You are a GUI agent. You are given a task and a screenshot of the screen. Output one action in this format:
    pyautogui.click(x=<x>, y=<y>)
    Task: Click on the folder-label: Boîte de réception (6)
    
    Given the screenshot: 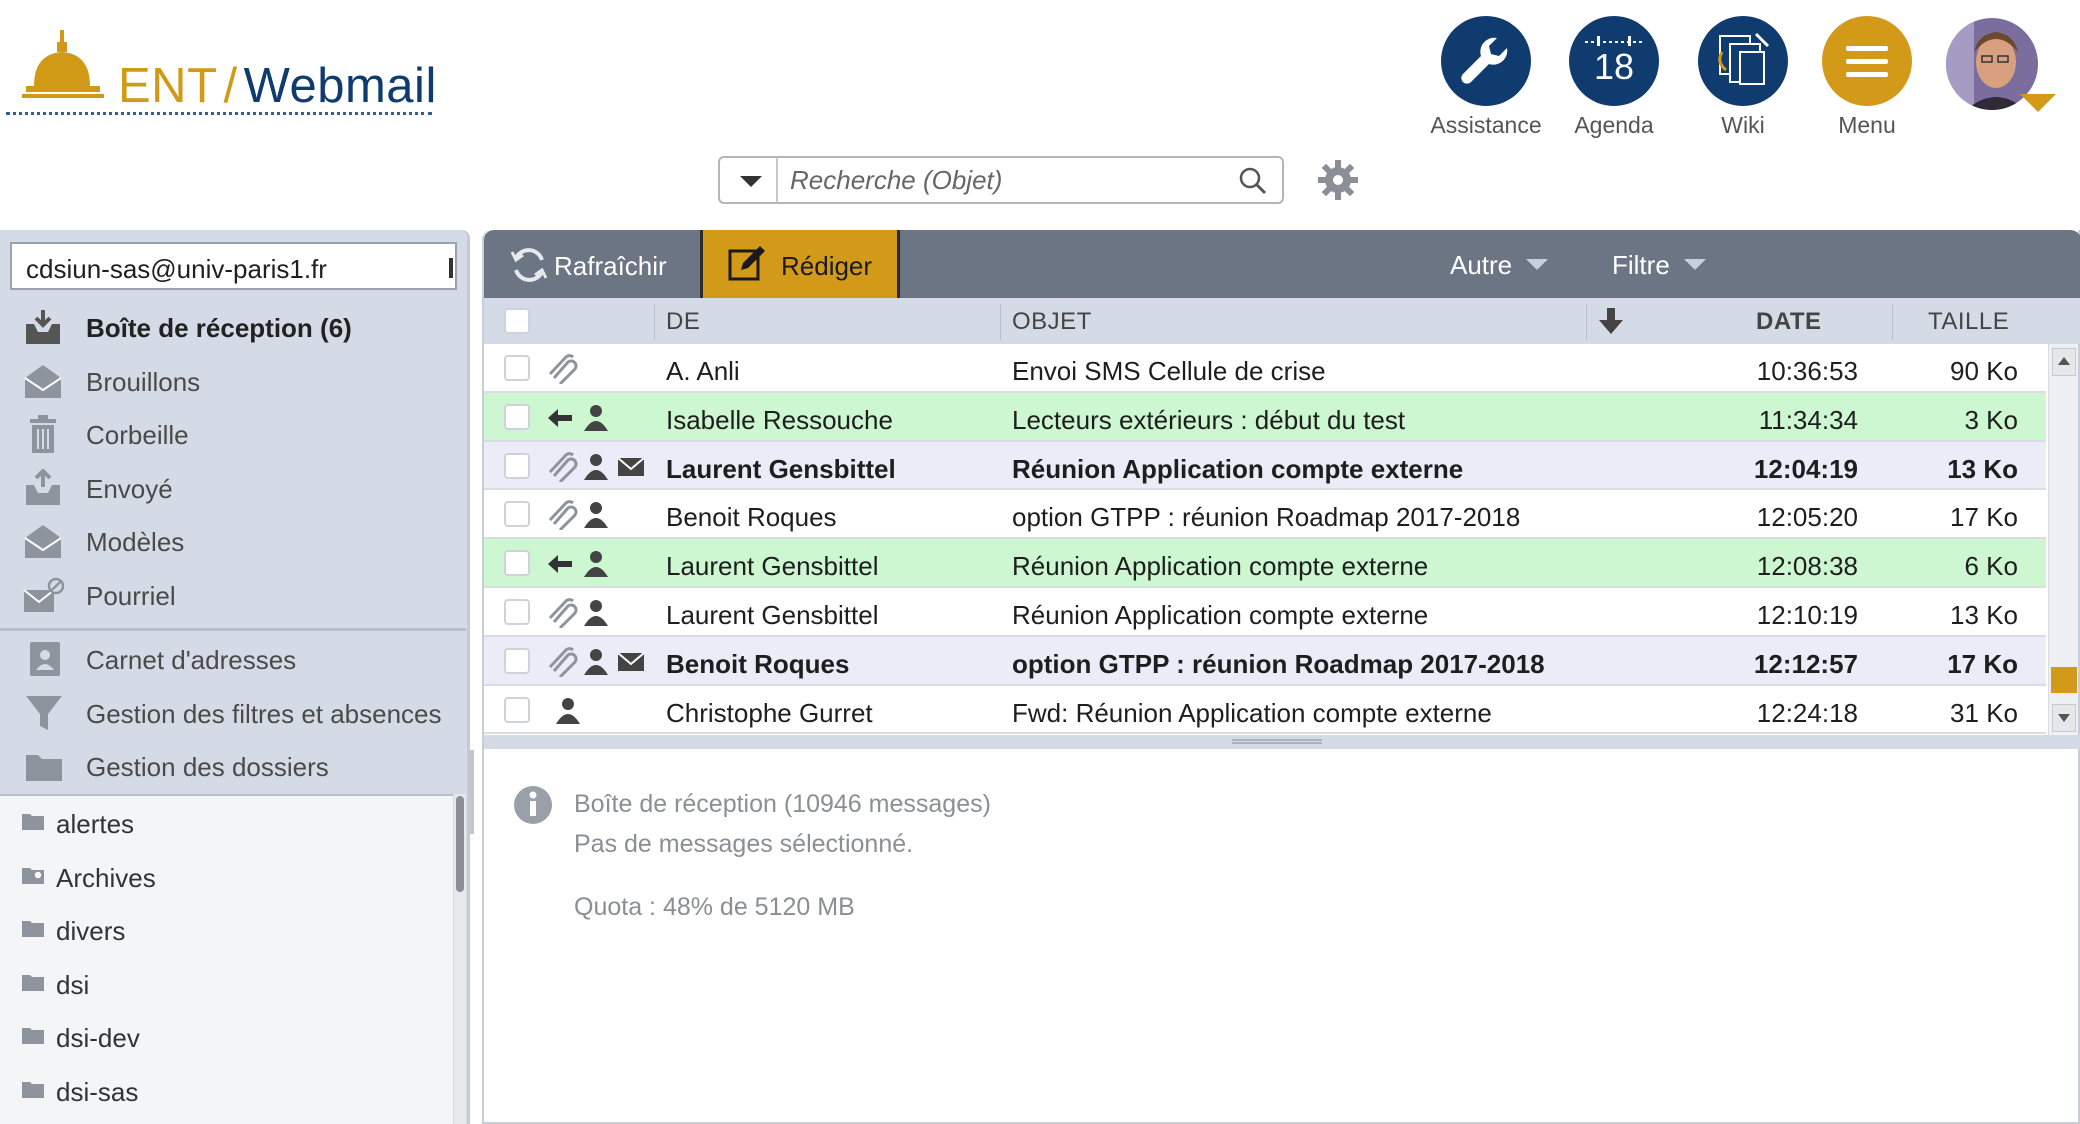 What is the action you would take?
    pyautogui.click(x=219, y=328)
    